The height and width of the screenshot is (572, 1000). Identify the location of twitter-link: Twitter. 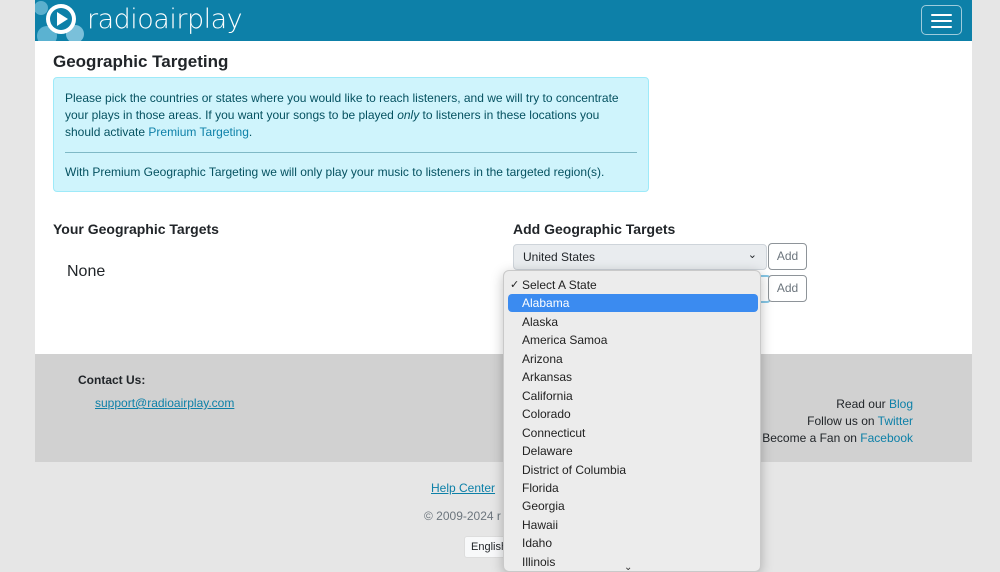
(895, 421).